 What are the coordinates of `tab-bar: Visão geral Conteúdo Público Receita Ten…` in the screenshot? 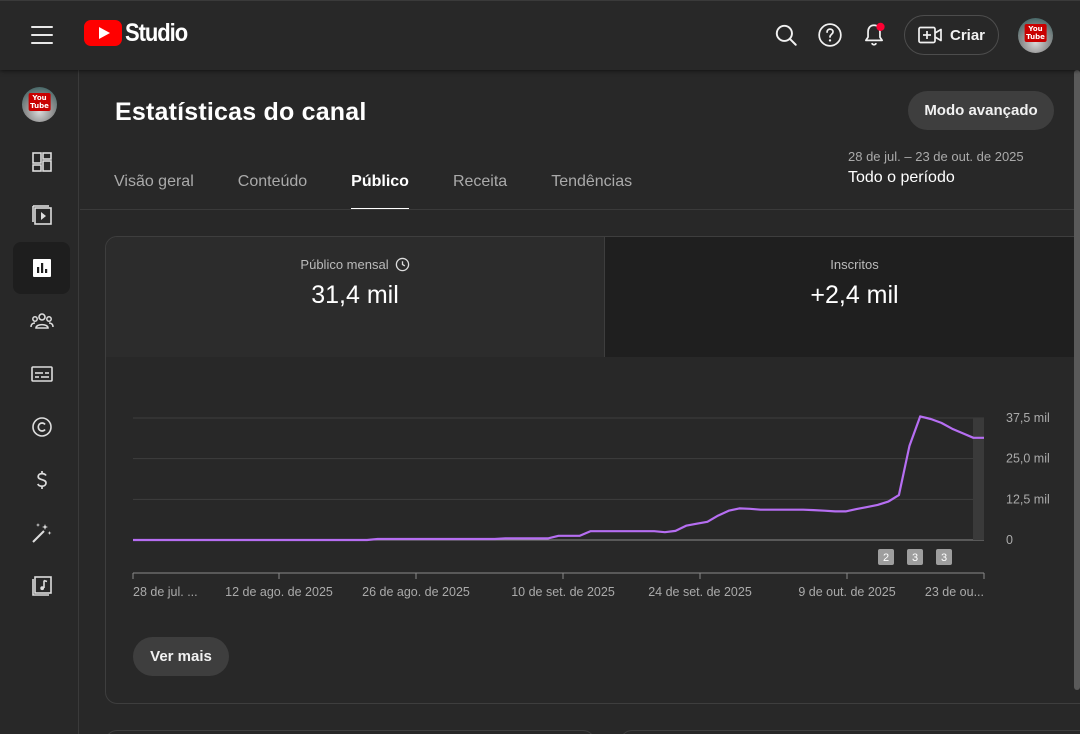 It's located at (395, 185).